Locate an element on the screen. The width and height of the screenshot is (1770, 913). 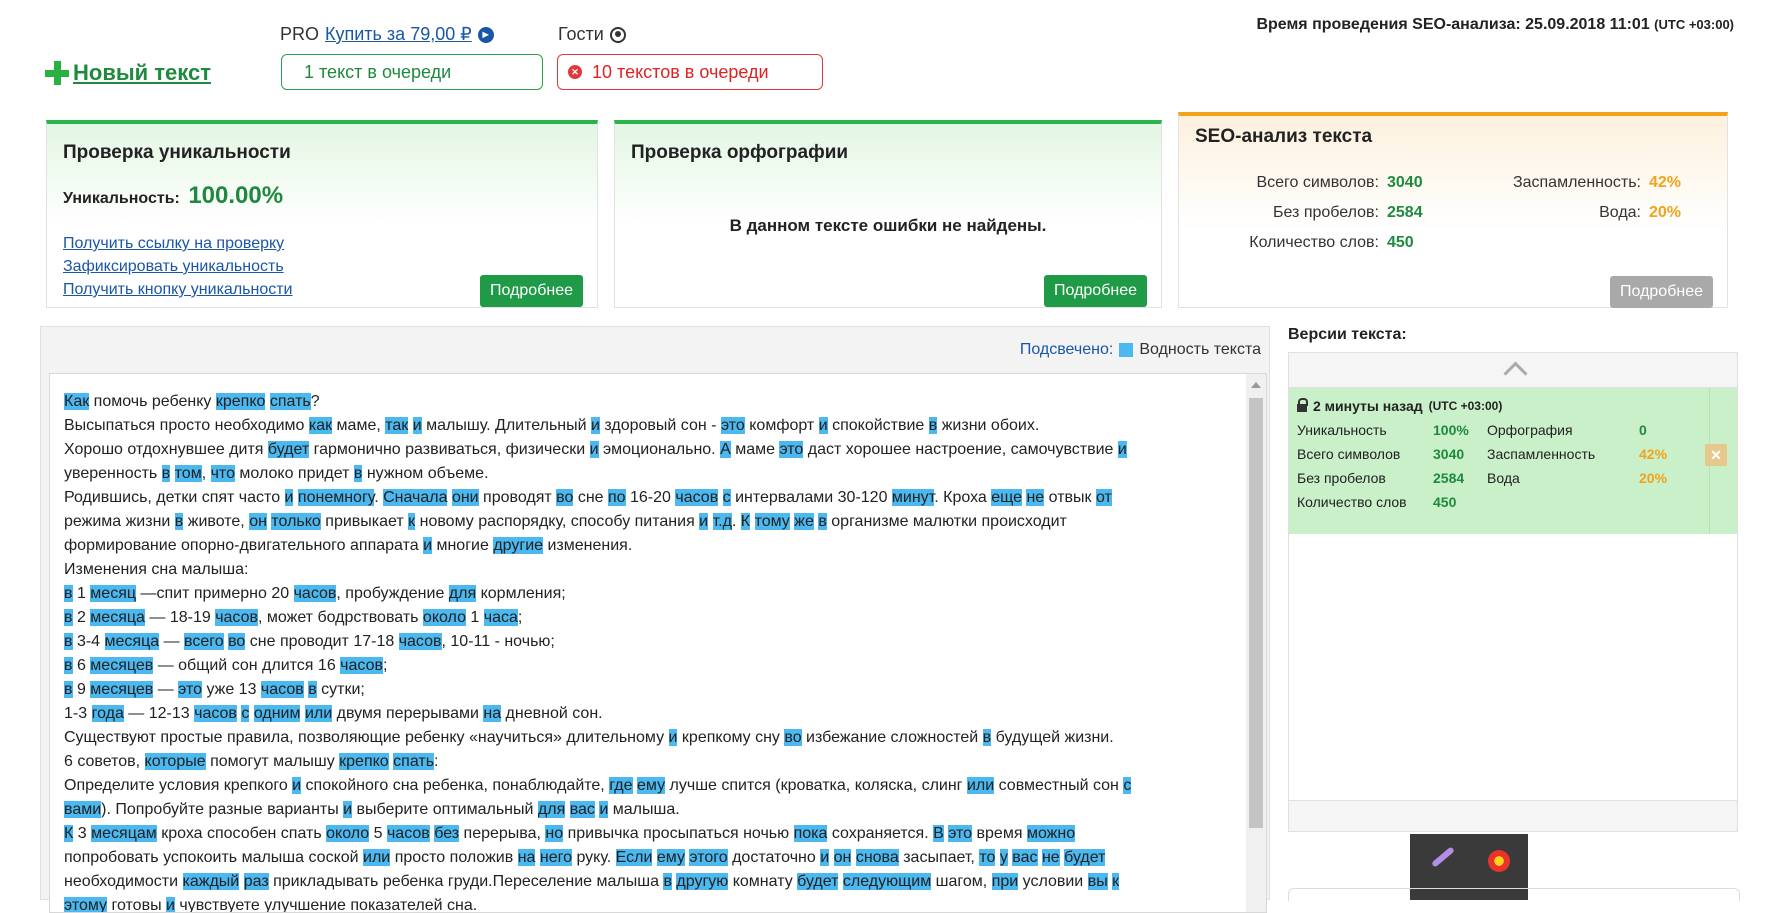
highlighted-word: месяцам is located at coordinates (124, 833).